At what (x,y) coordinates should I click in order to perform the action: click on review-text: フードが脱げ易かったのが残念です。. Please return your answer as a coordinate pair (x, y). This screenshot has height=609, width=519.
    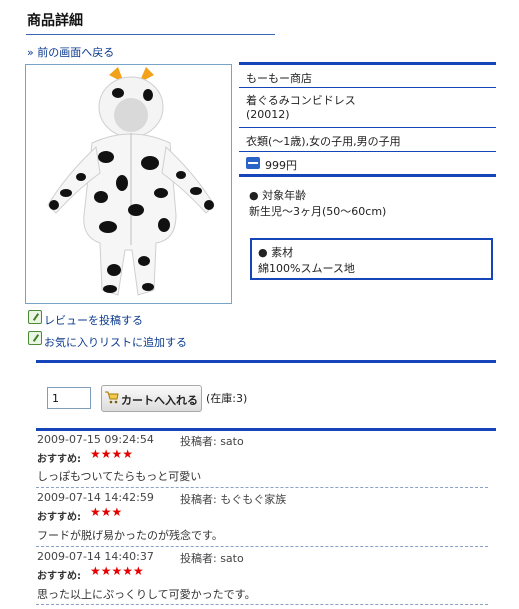
    Looking at the image, I should click on (130, 535).